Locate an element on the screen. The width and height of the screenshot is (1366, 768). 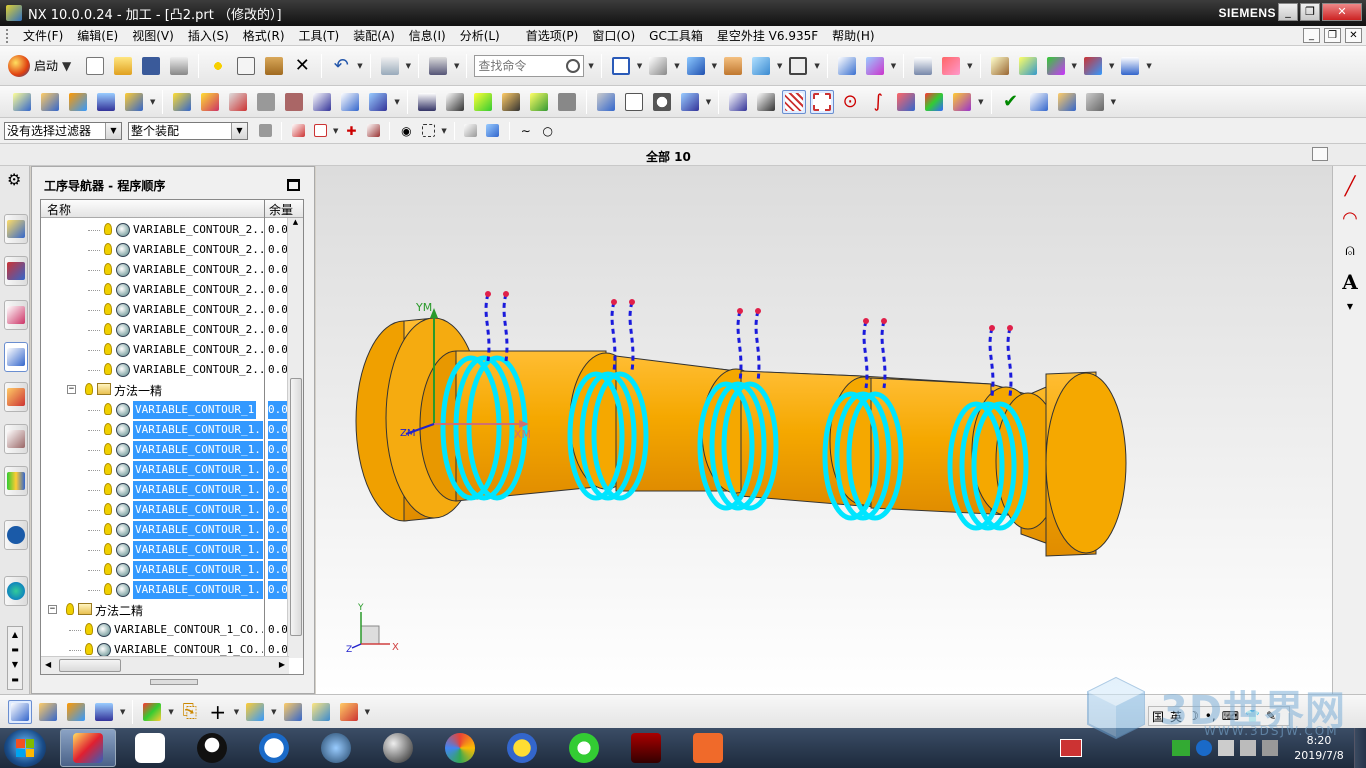
ime-mode-en: 英 is located at coordinates (1176, 716).